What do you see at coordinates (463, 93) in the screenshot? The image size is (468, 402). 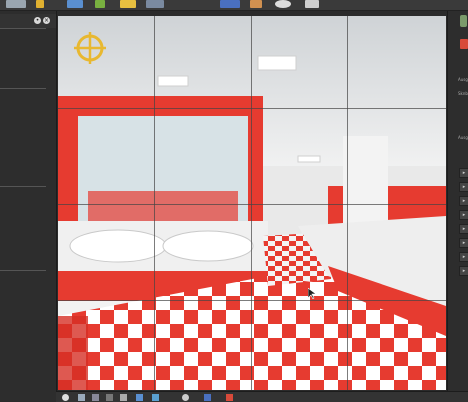 I see `panel-label: Sknb` at bounding box center [463, 93].